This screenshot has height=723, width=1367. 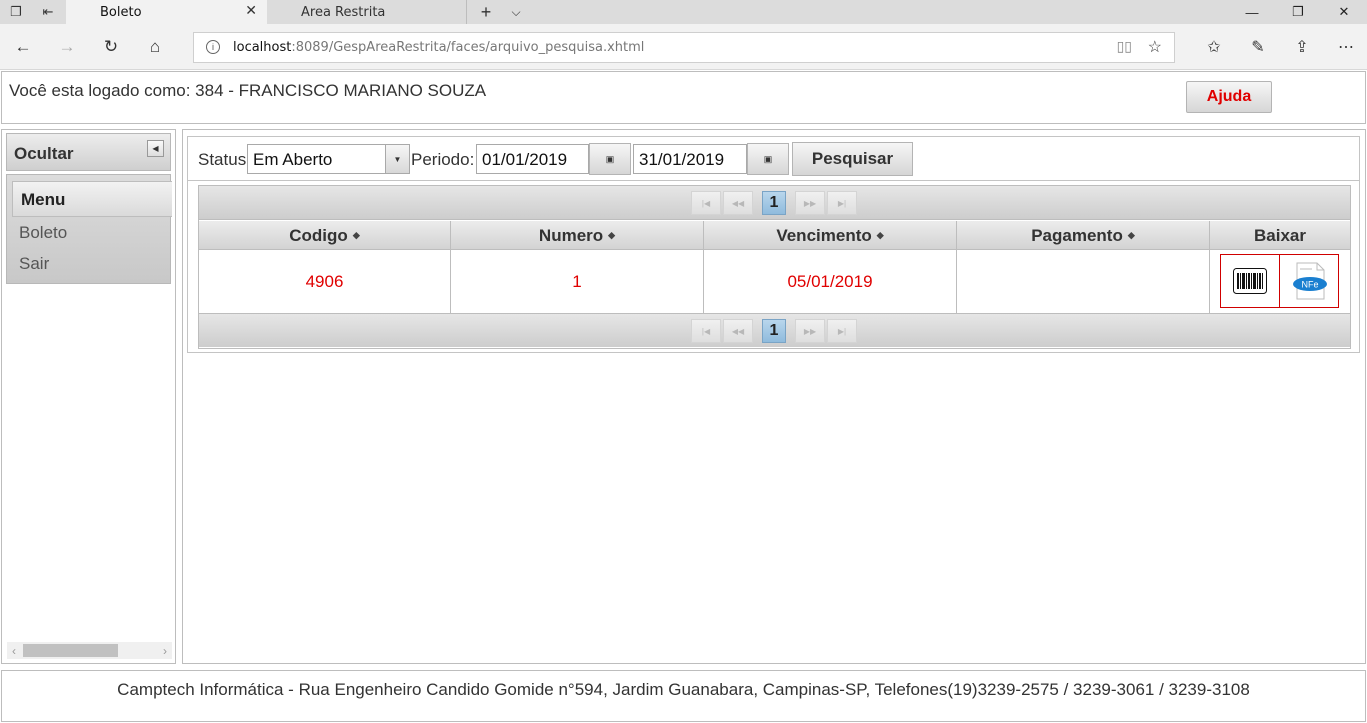 I want to click on more-icon: ⋯, so click(x=1346, y=47).